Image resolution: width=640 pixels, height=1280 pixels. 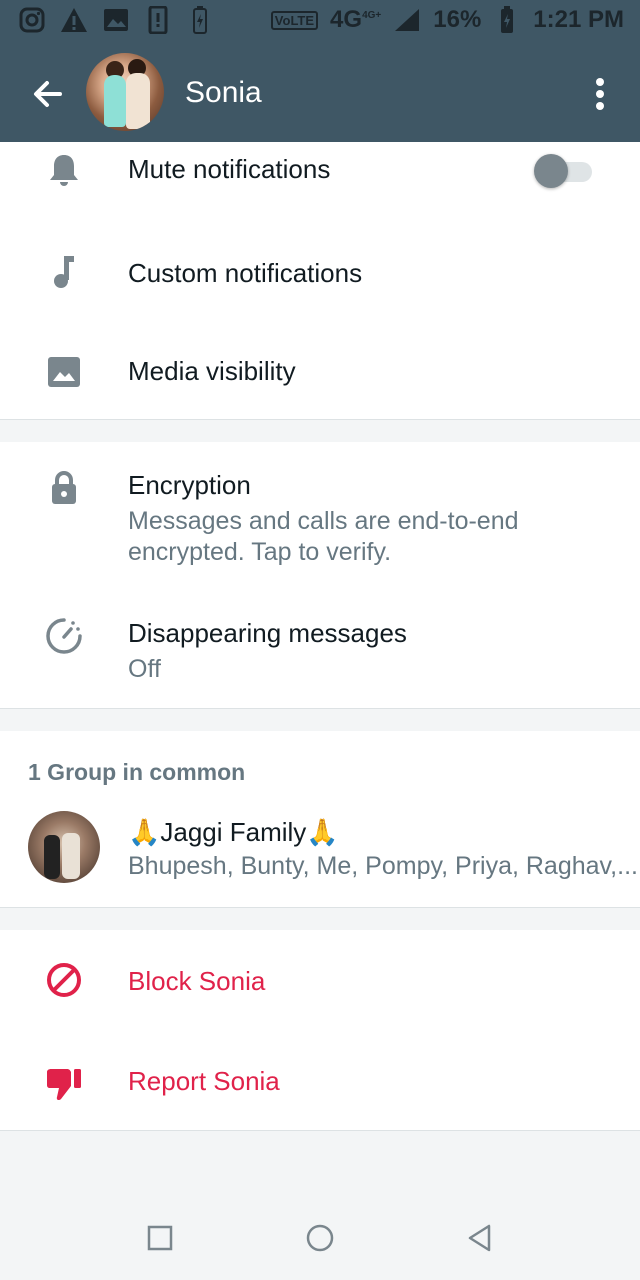 What do you see at coordinates (158, 20) in the screenshot?
I see `phone-alert-icon` at bounding box center [158, 20].